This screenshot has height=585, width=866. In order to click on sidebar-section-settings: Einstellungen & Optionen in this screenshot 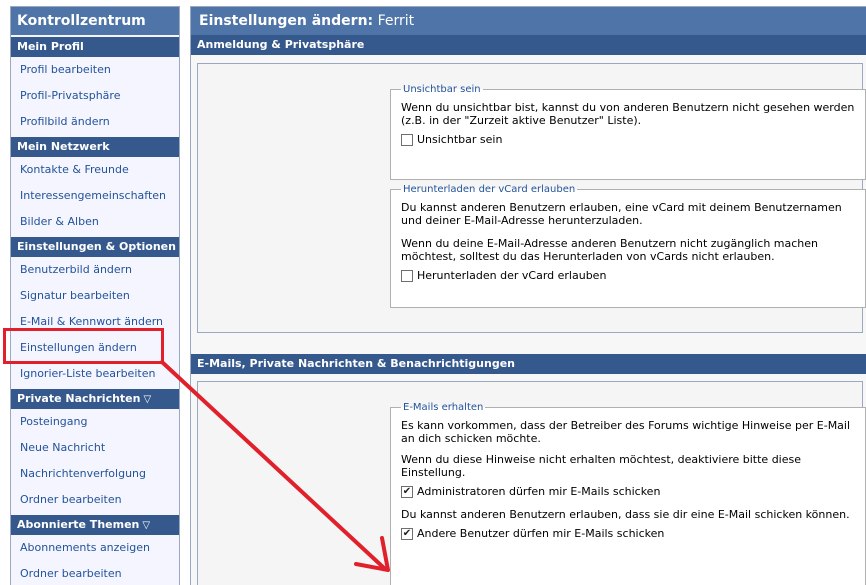, I will do `click(95, 247)`.